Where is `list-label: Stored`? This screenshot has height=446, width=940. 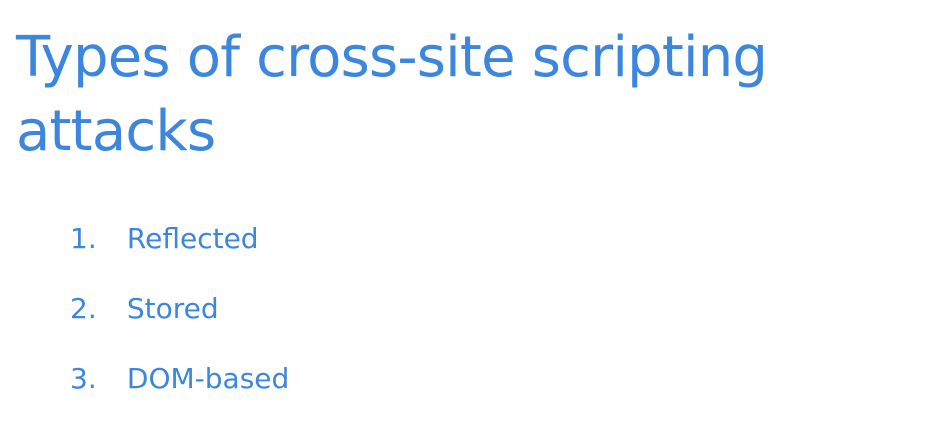
list-label: Stored is located at coordinates (172, 308).